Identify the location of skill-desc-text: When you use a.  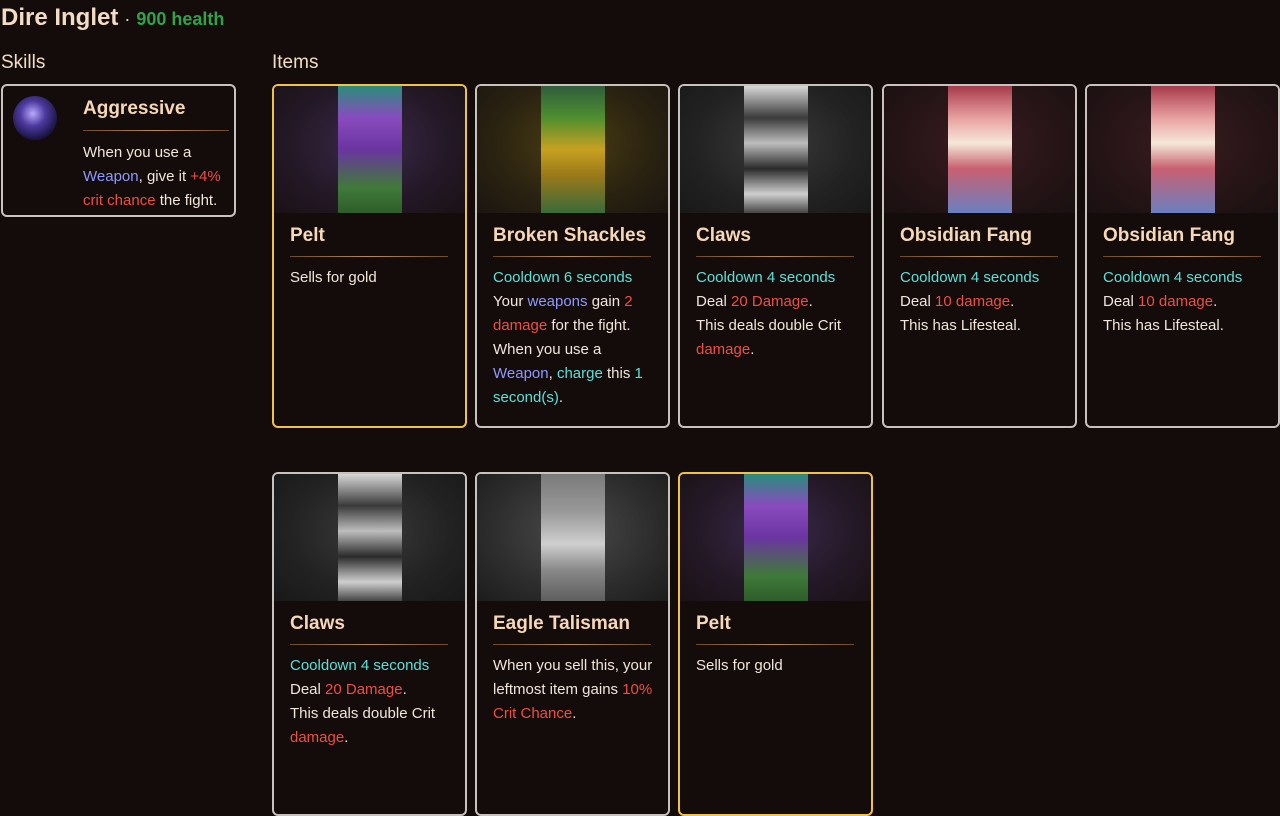
(137, 152).